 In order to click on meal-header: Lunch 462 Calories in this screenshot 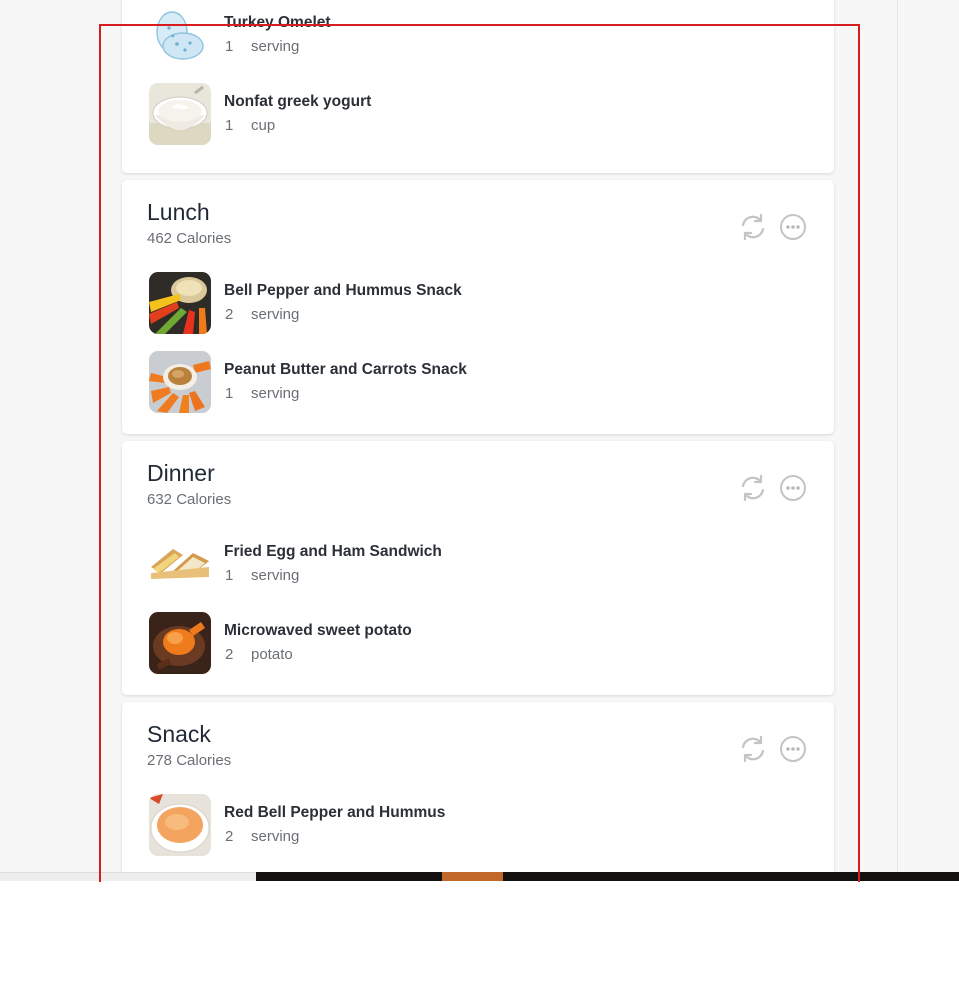, I will do `click(189, 223)`.